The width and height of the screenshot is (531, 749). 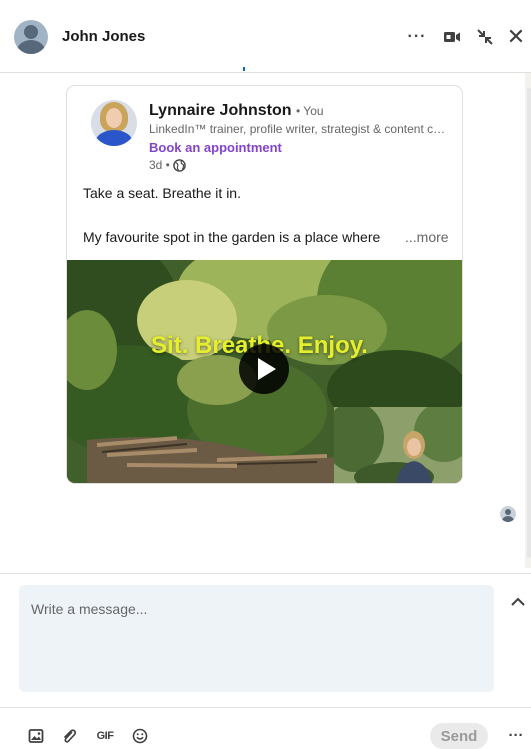 I want to click on post-text-line-1: Take a seat. Breathe it in., so click(x=162, y=193).